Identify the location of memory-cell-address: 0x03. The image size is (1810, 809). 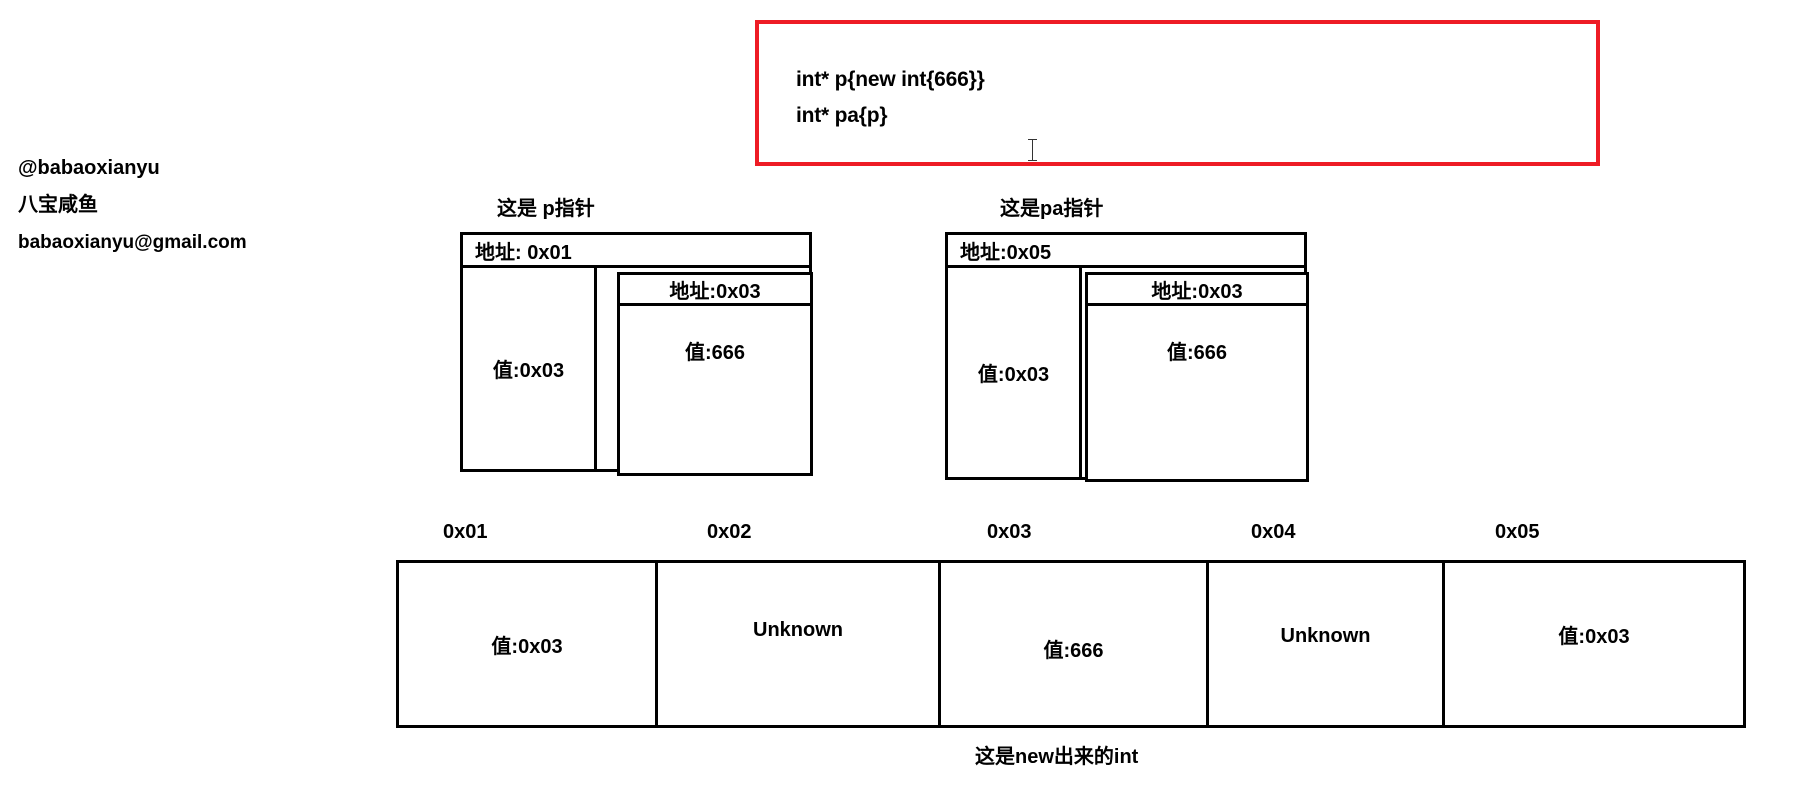
(1009, 532).